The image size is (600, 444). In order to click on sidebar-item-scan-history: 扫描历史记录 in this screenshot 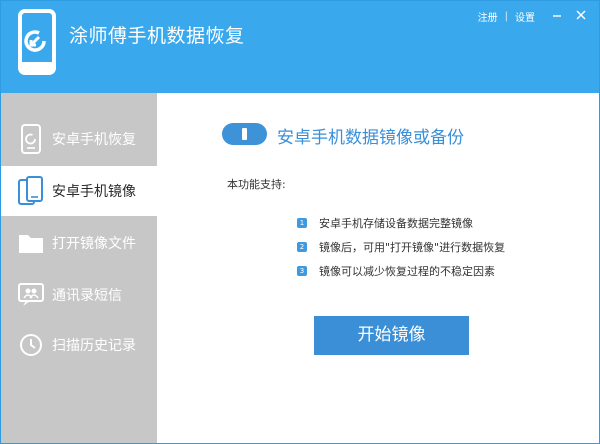, I will do `click(79, 345)`.